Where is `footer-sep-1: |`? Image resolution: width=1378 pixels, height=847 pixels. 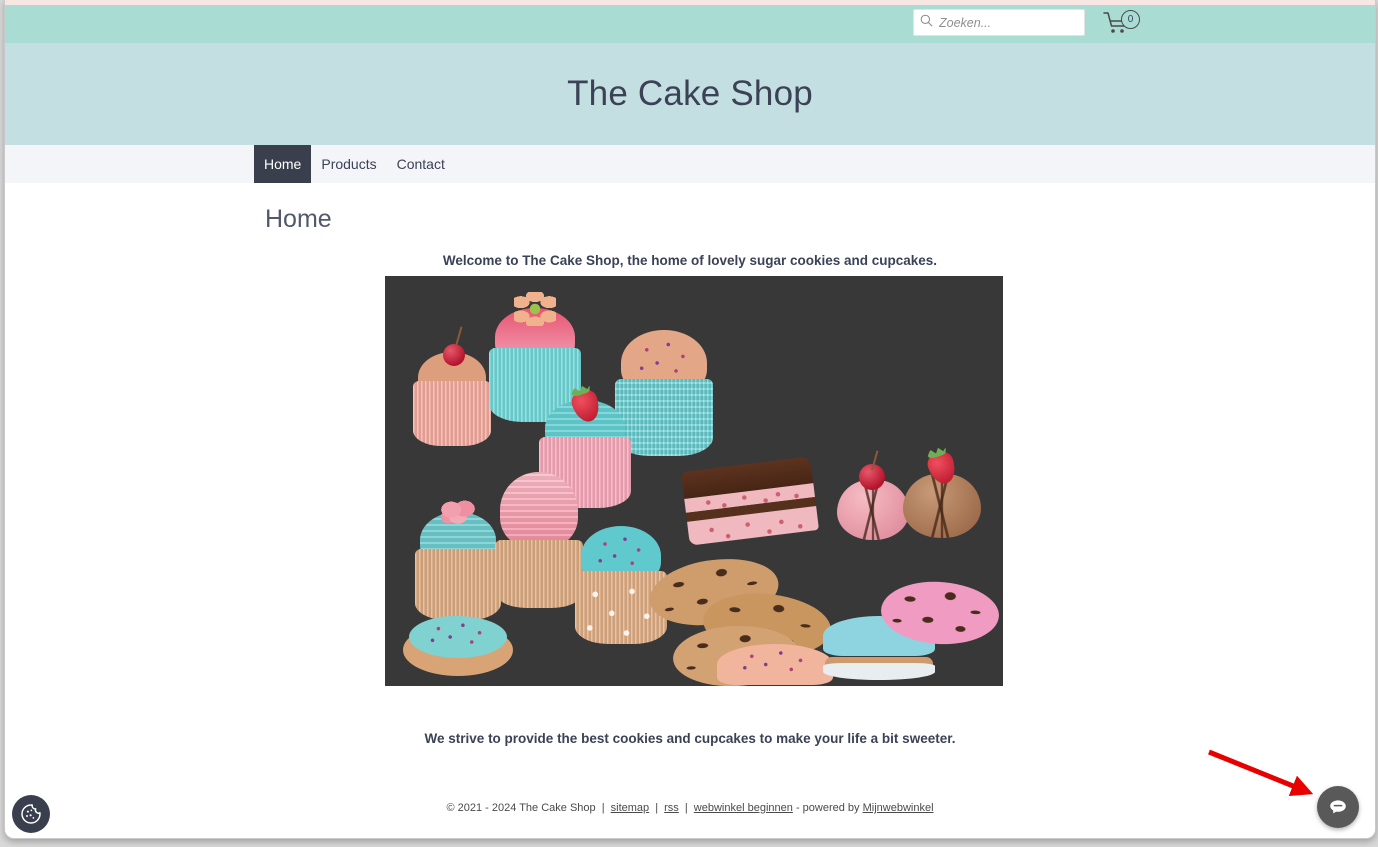
footer-sep-1: | is located at coordinates (603, 808).